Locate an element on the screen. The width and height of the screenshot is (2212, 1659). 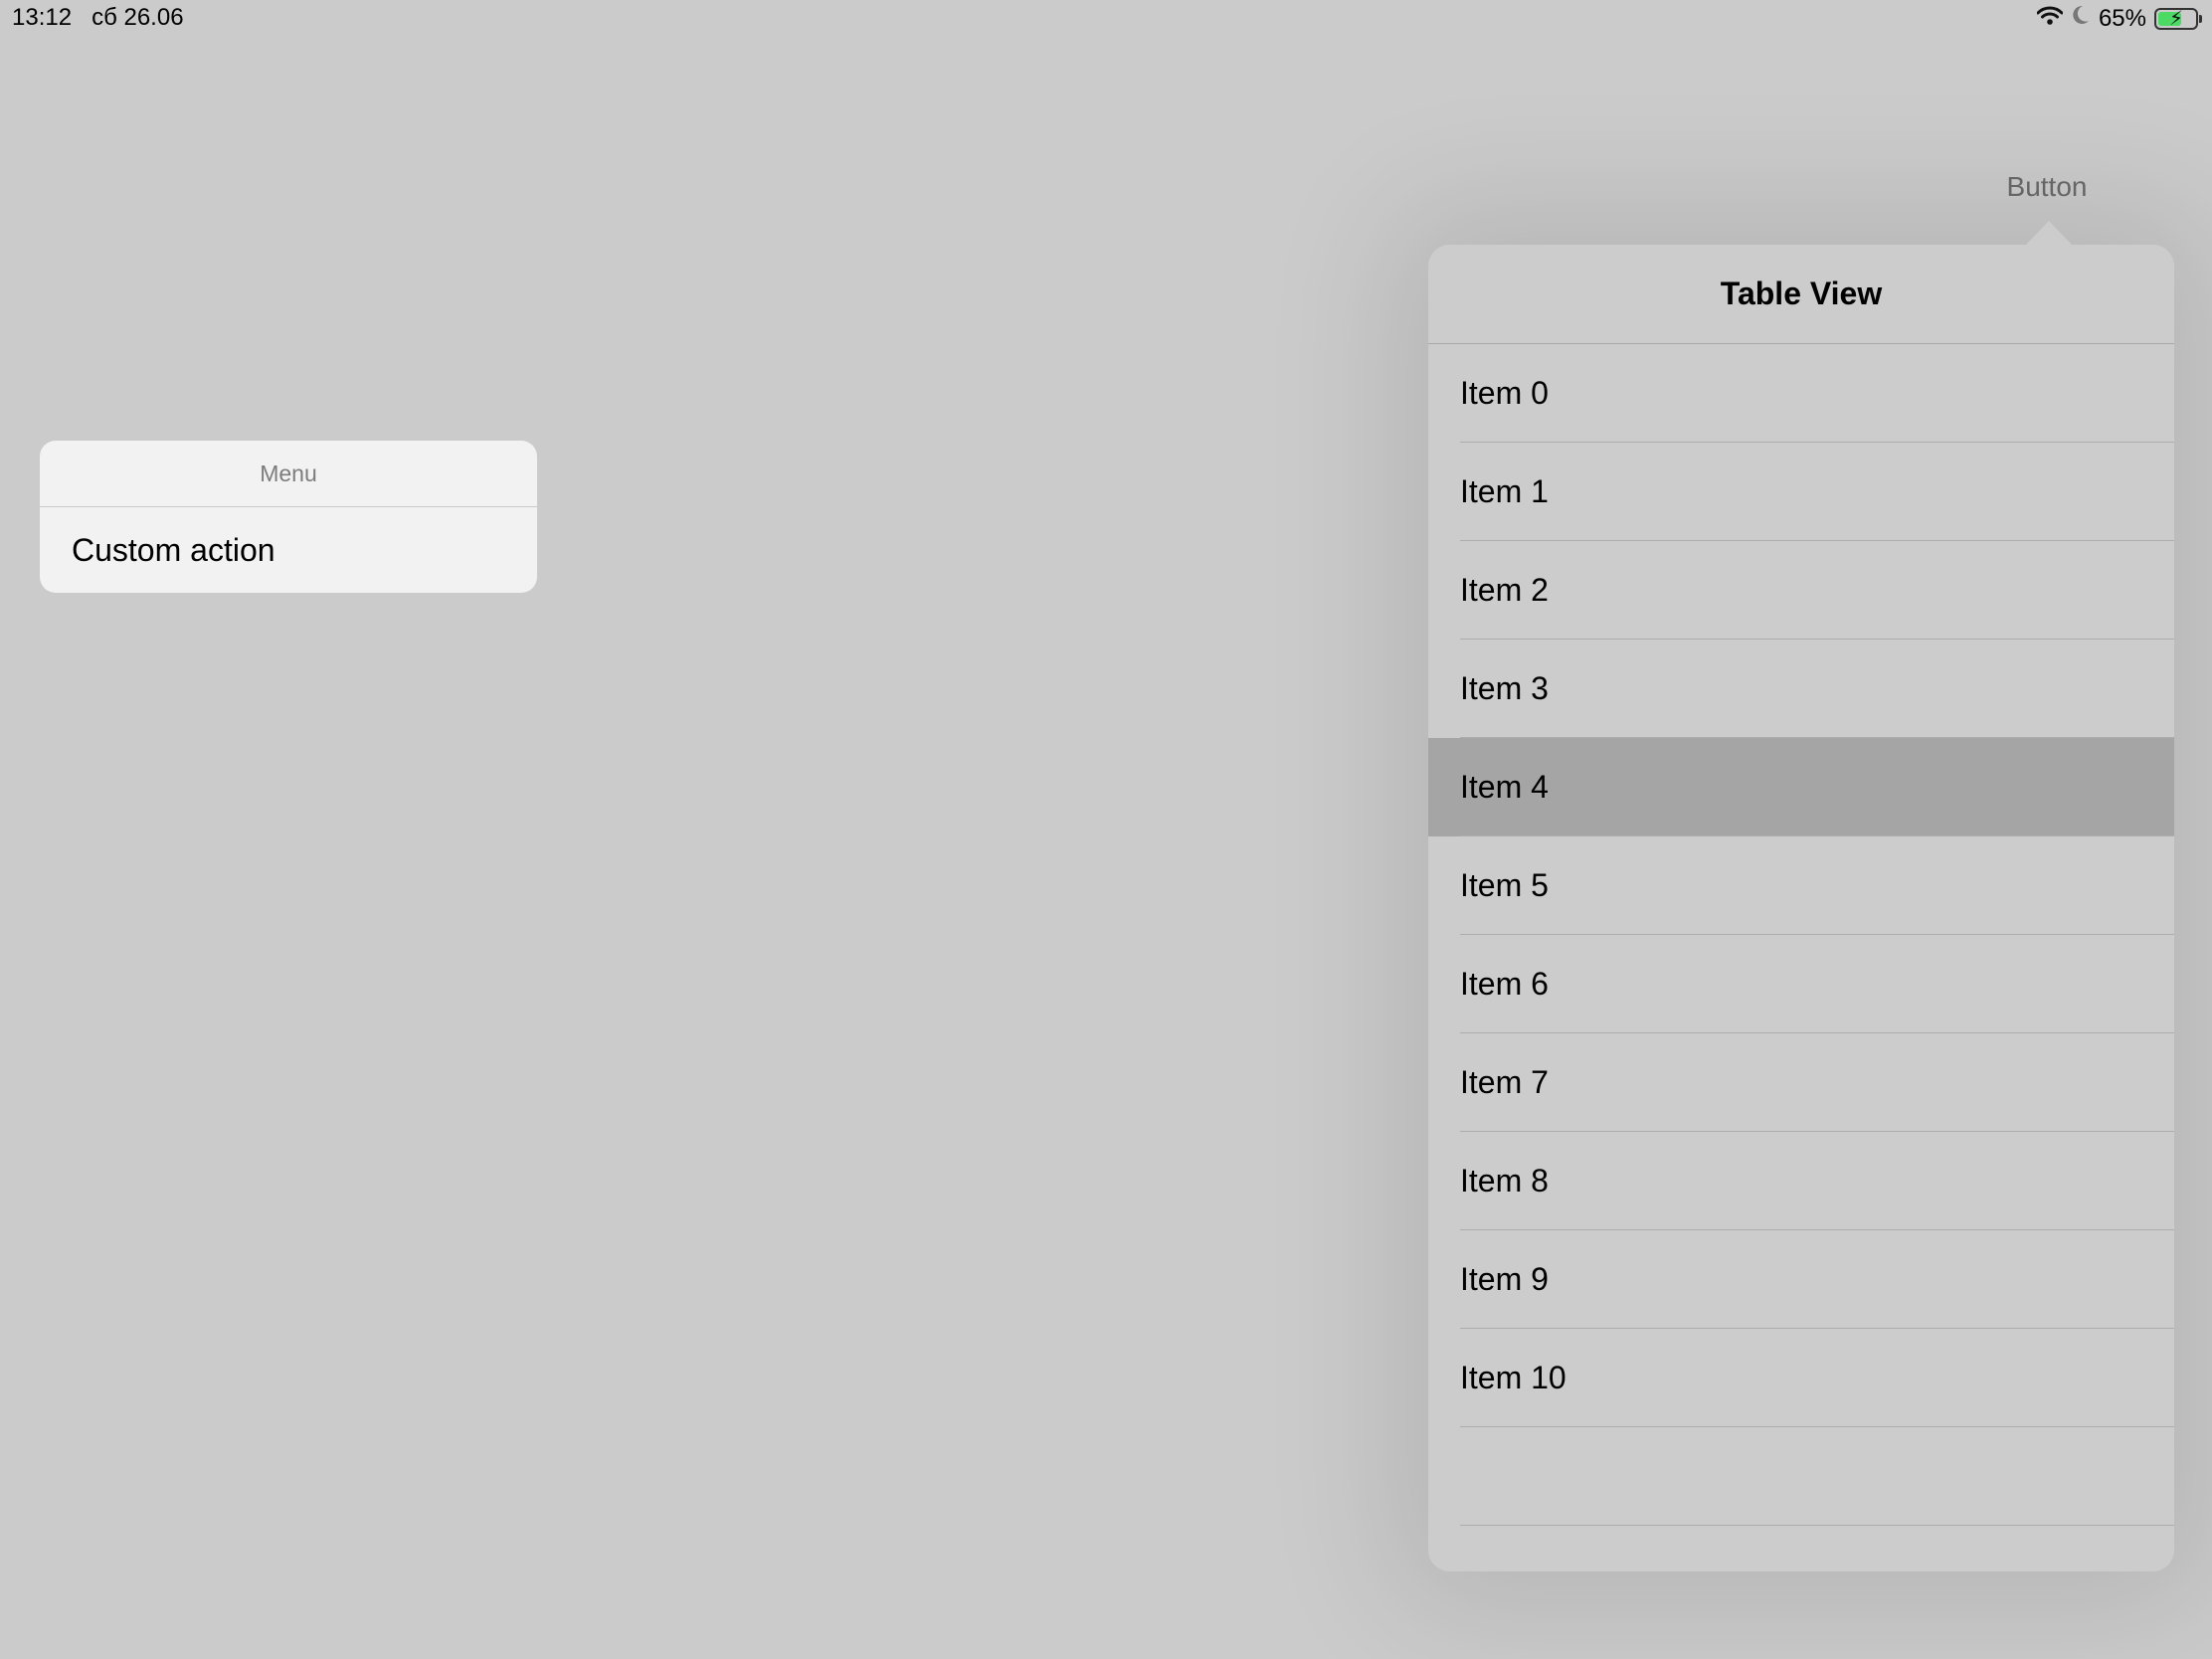
table-row: Item 9 is located at coordinates (1801, 1279).